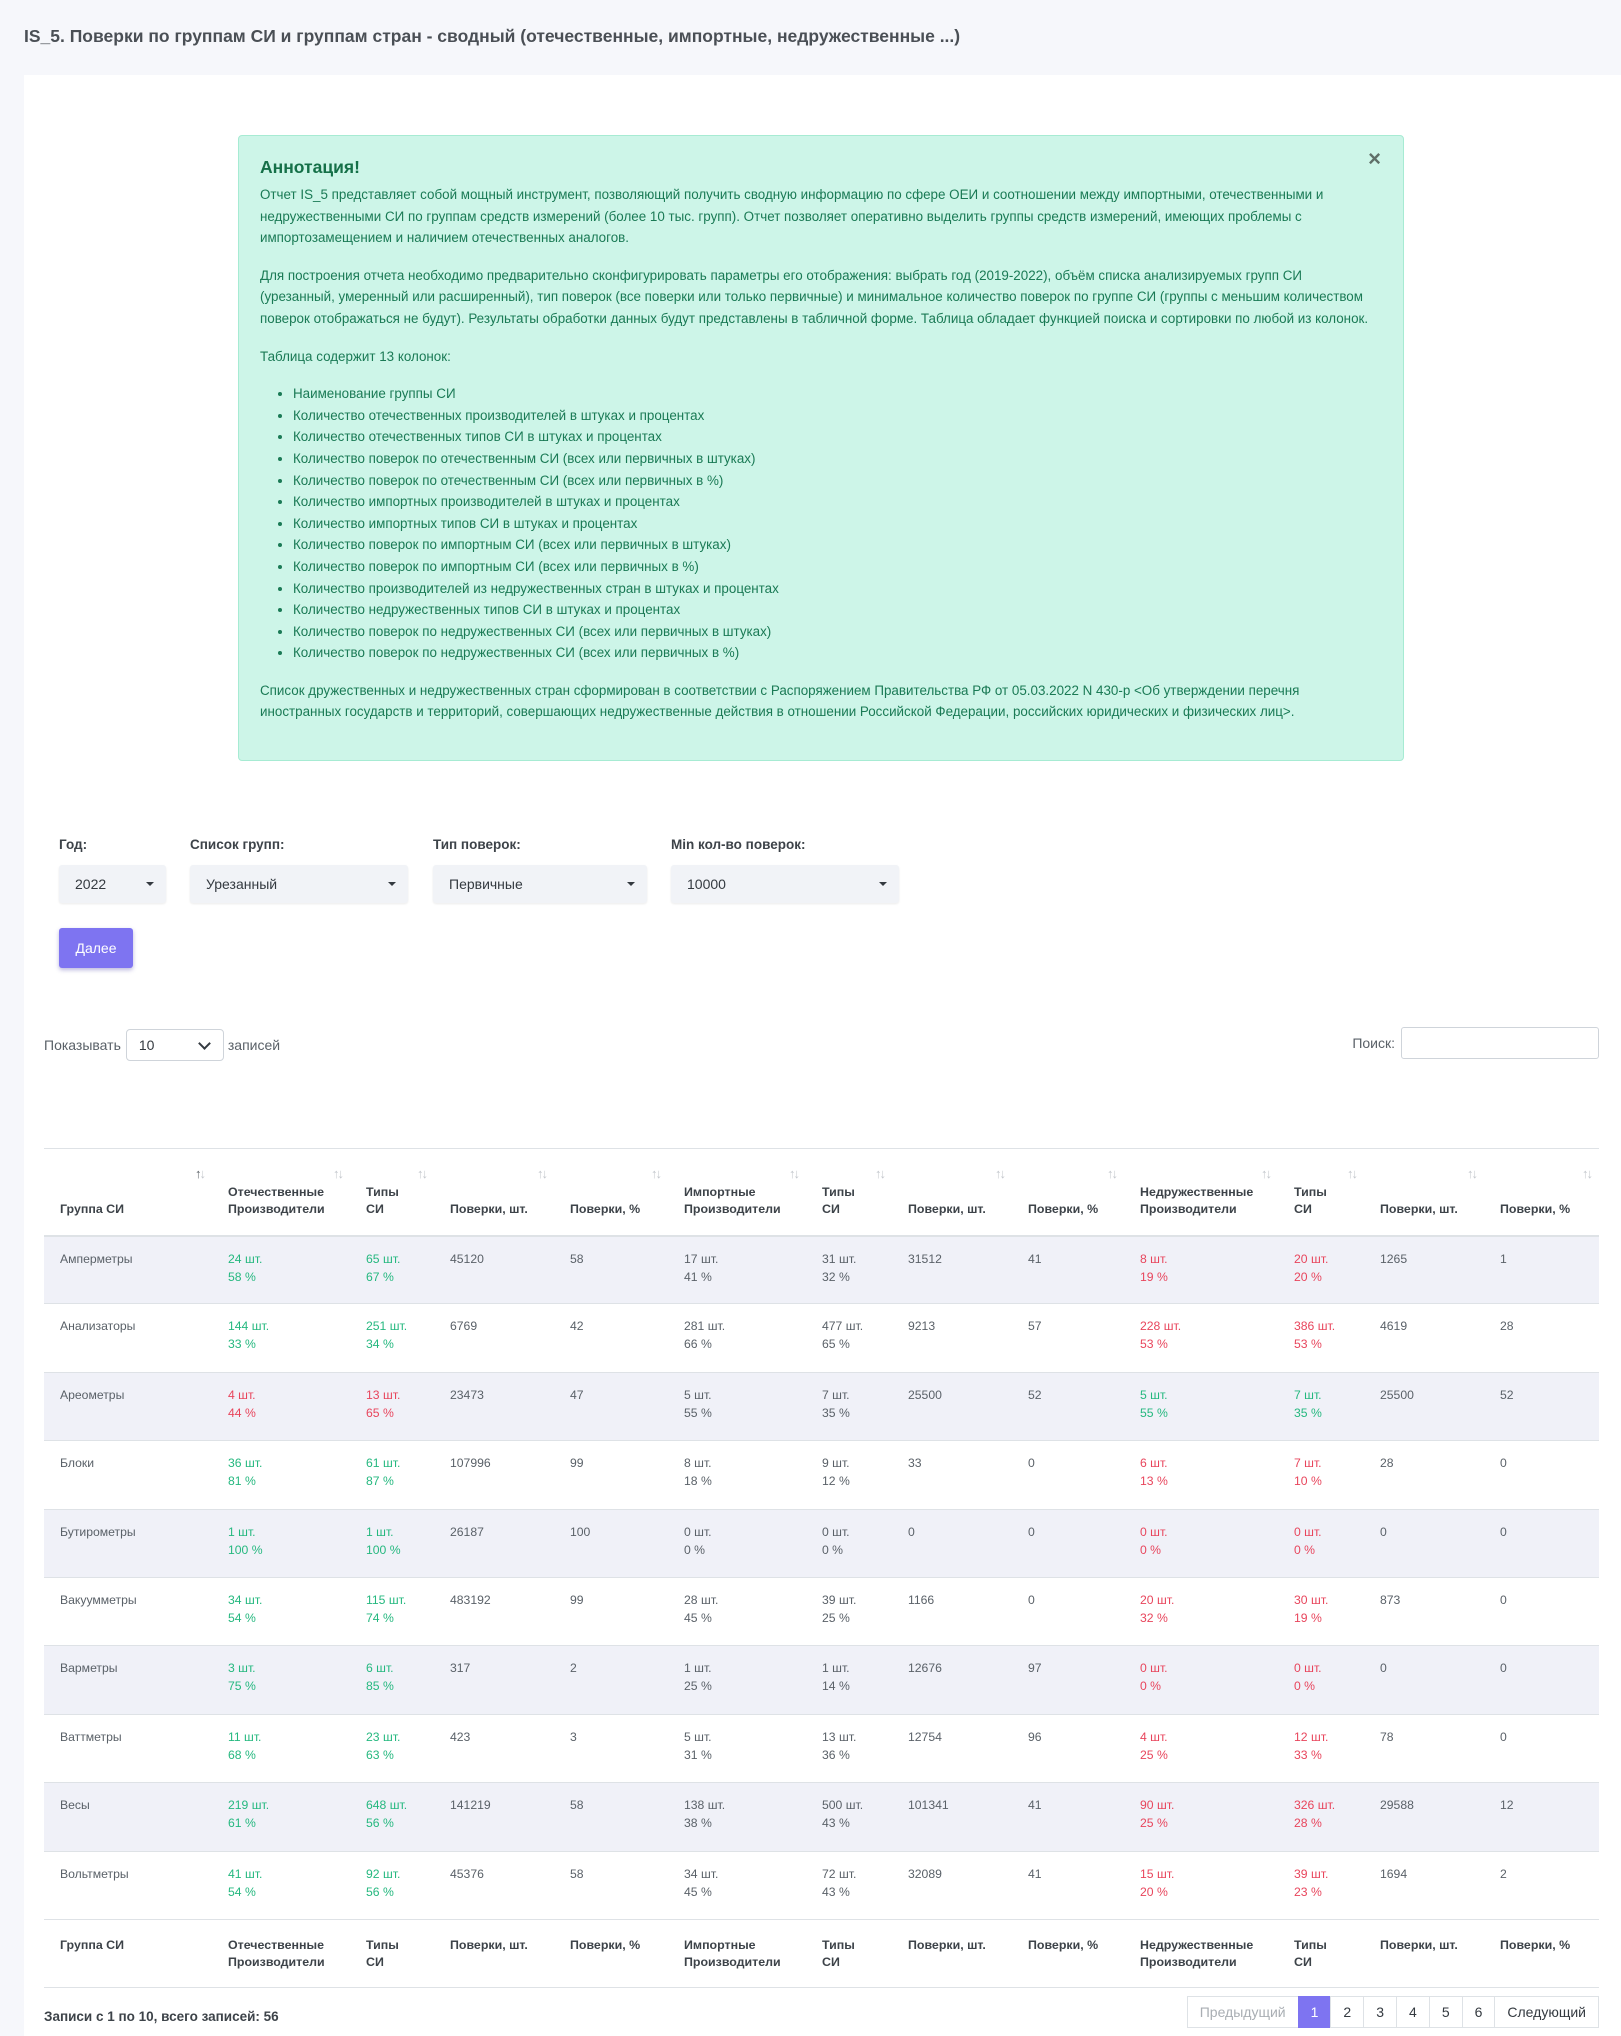  Describe the element at coordinates (1314, 2012) in the screenshot. I see `page-button-1: 1` at that location.